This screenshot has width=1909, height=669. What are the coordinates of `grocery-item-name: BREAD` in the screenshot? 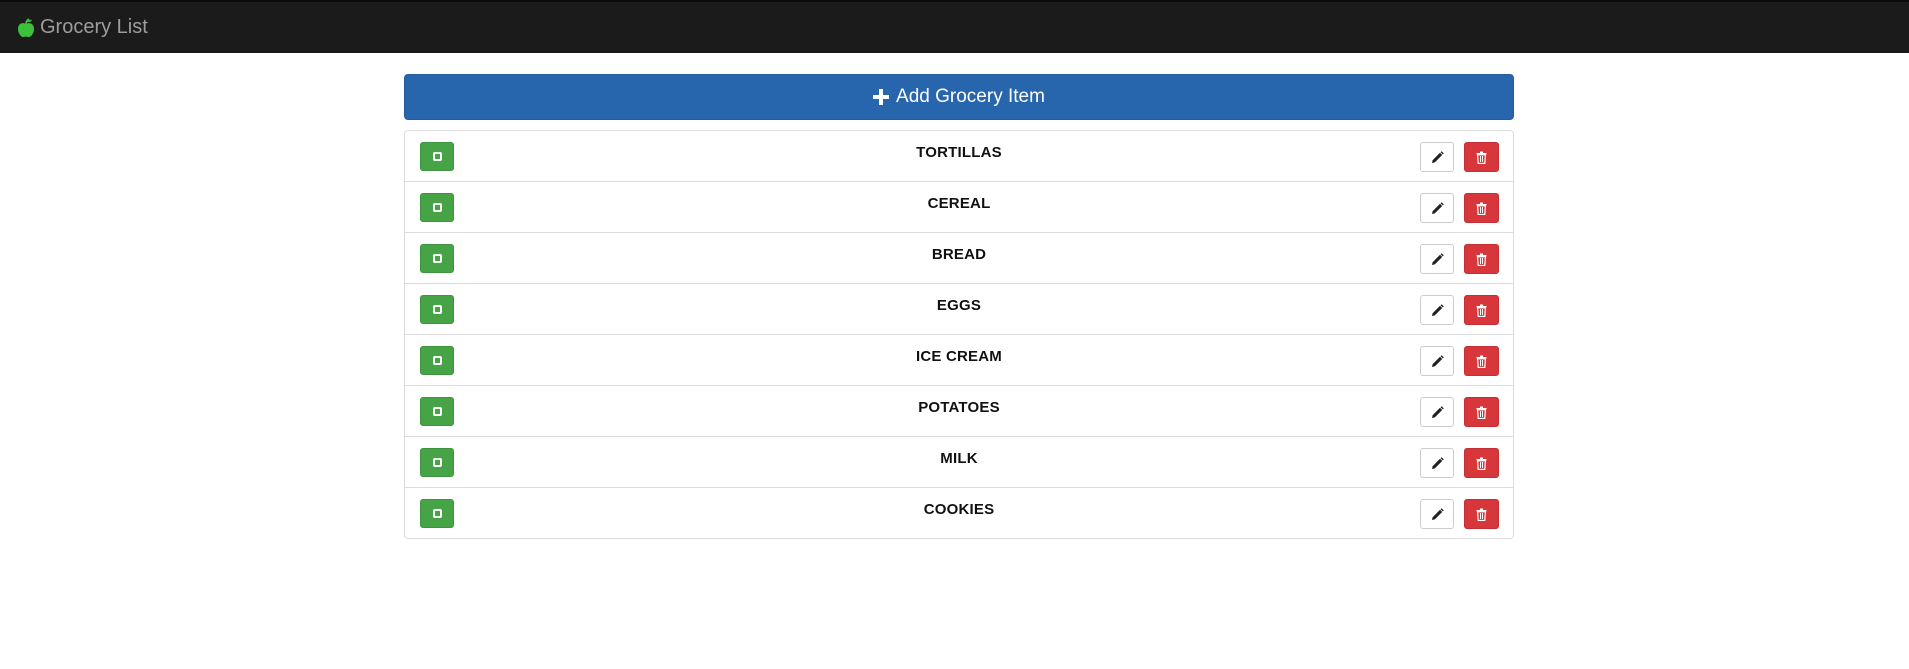 It's located at (959, 254).